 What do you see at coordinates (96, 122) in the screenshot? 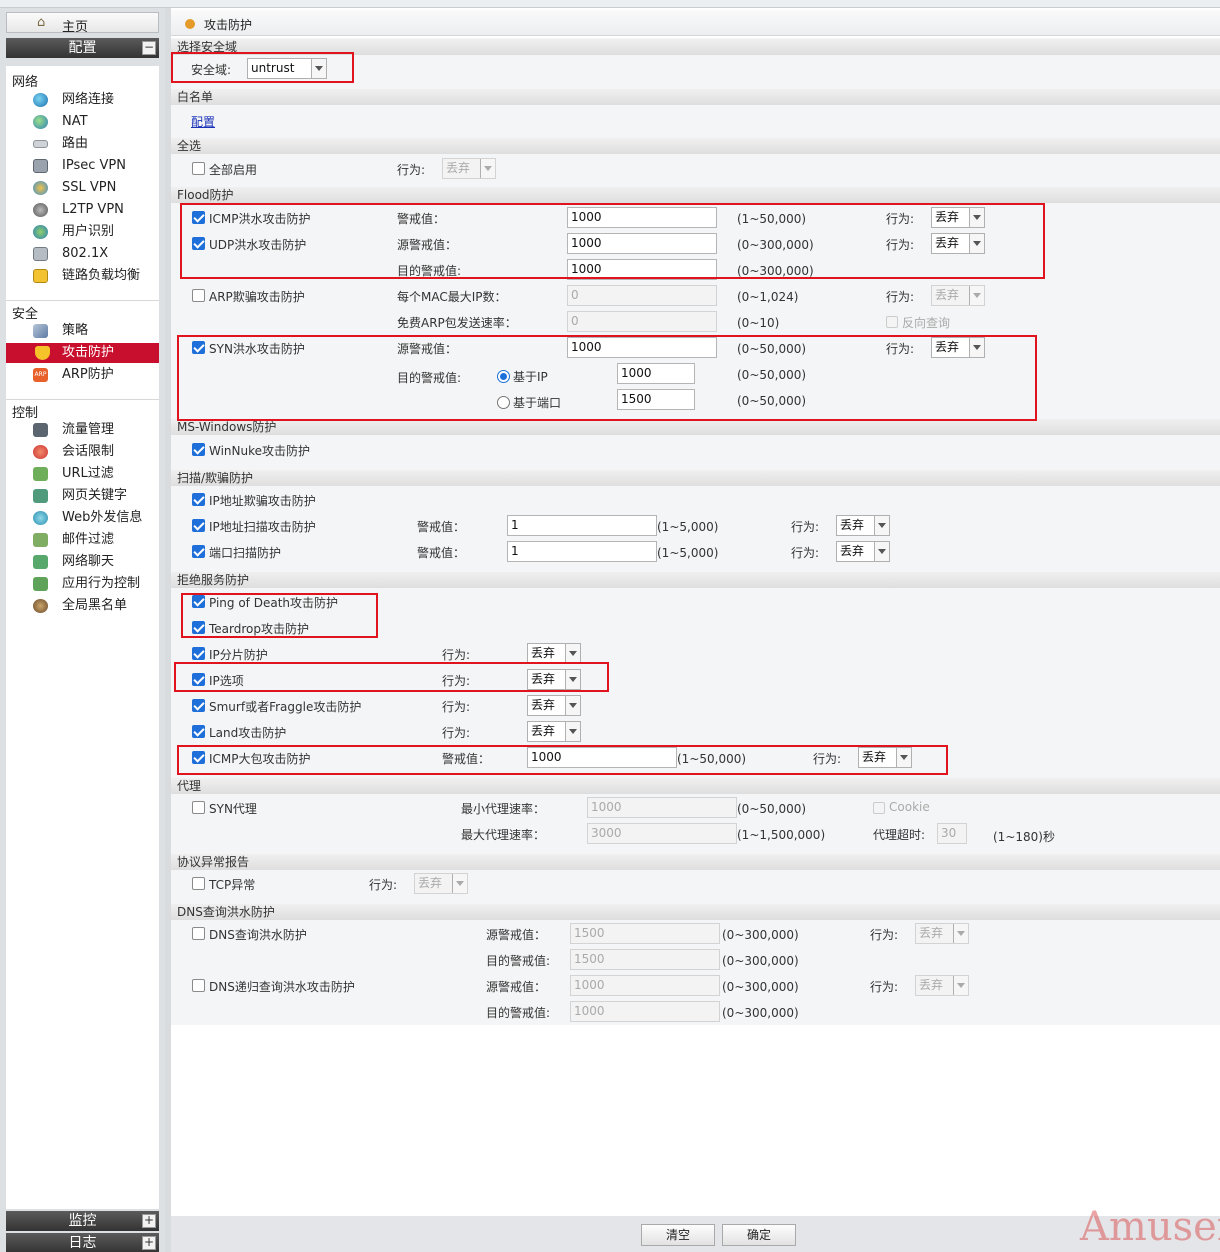
I see `sidebar-item-nat: NAT` at bounding box center [96, 122].